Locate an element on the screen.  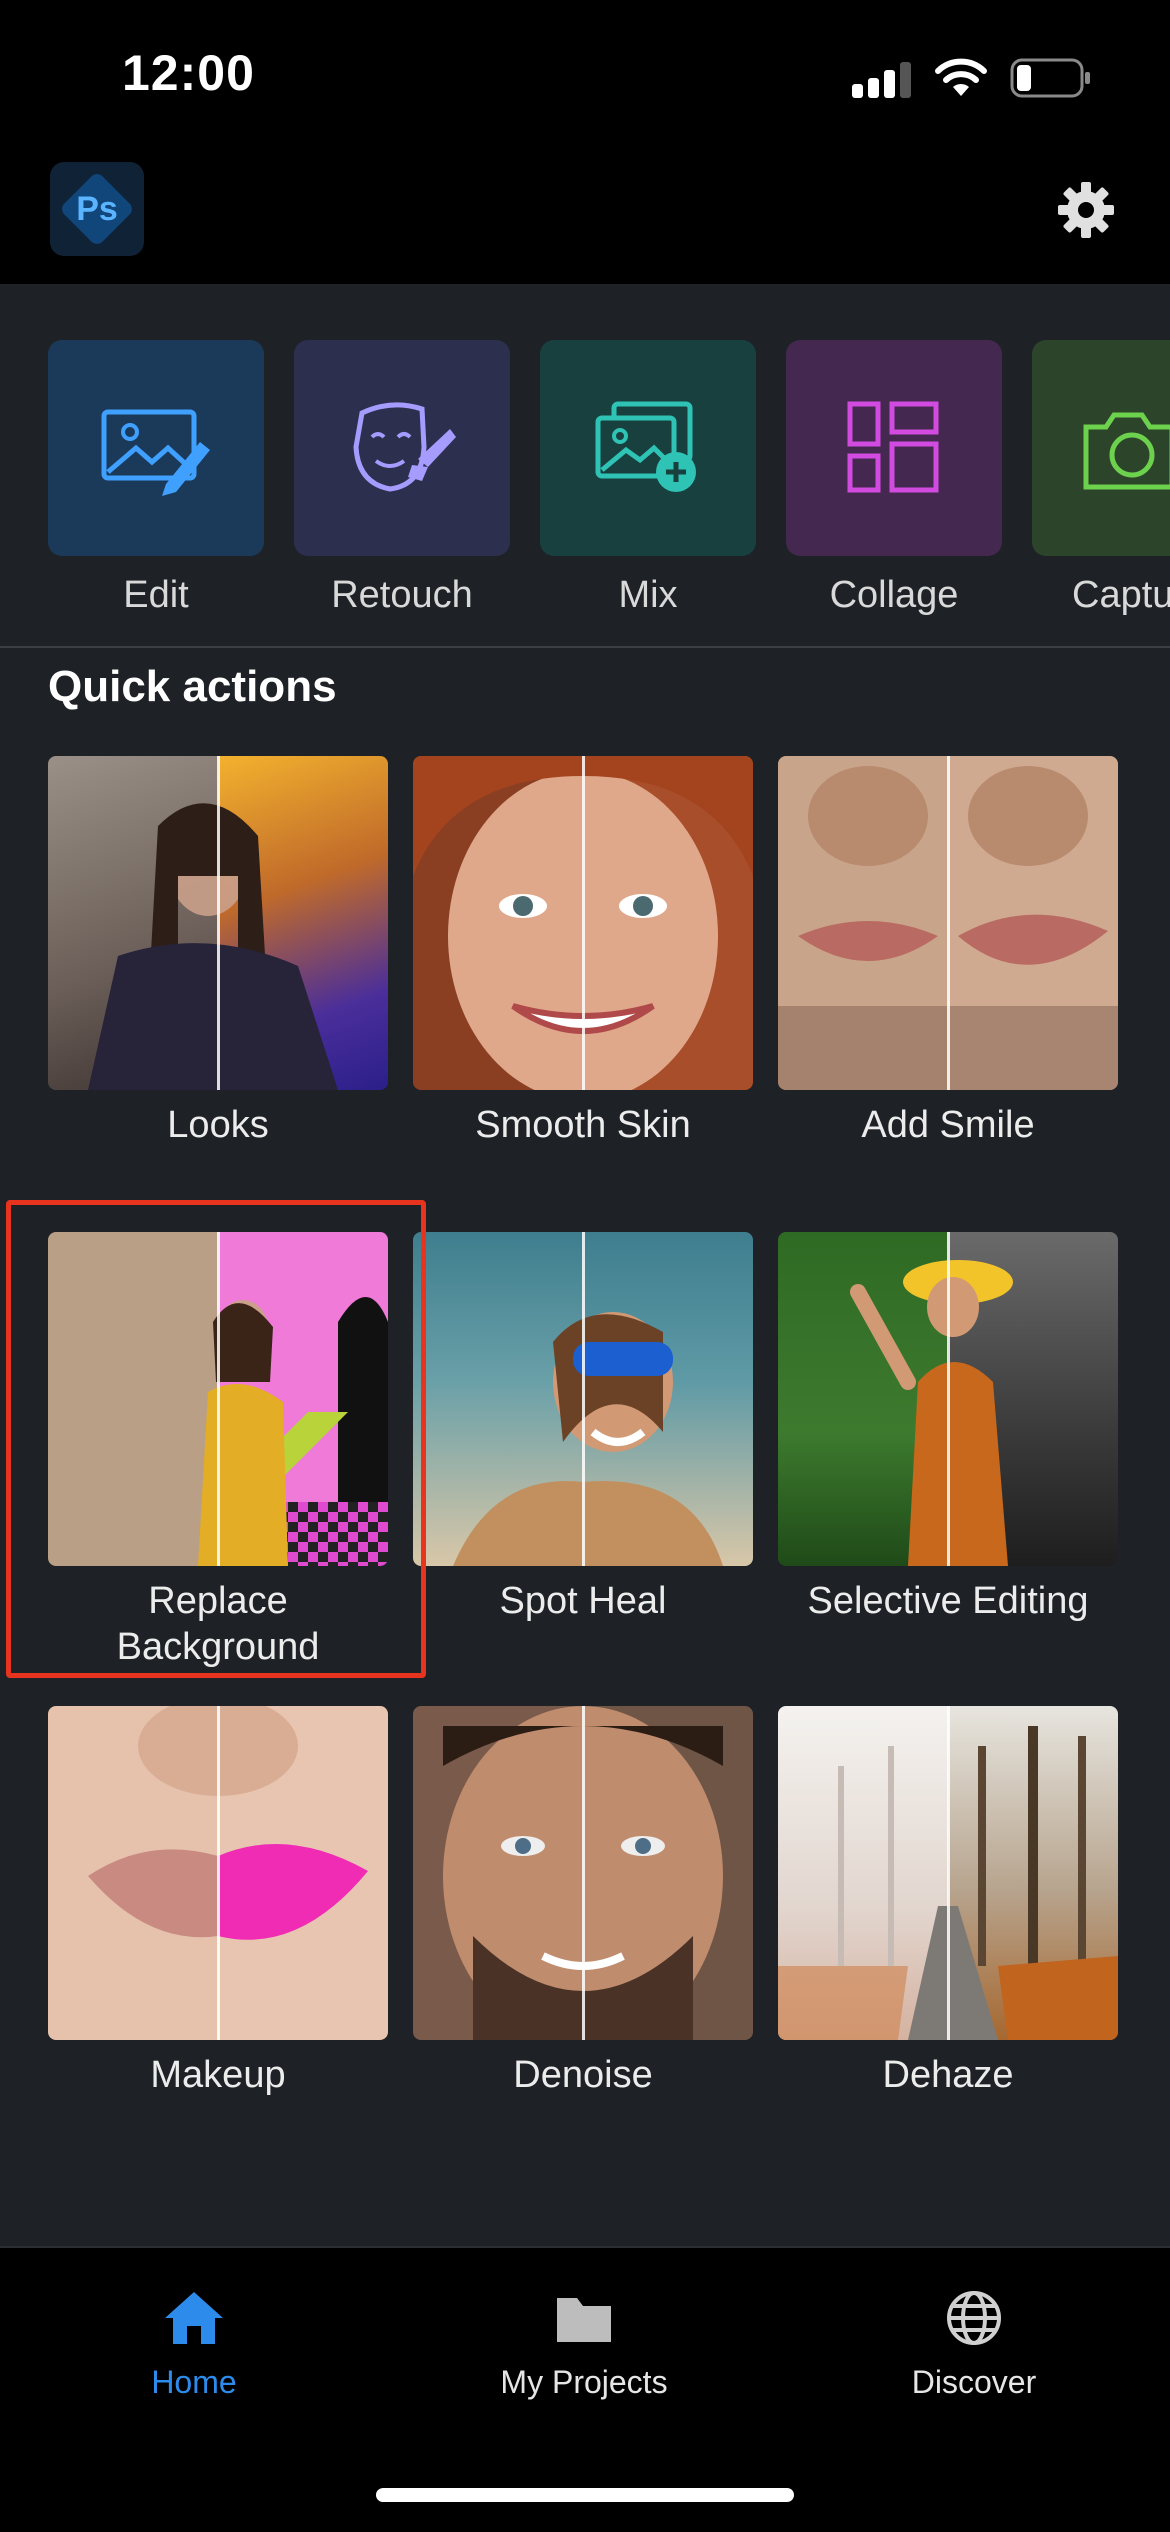
spot-heal-thumbnail is located at coordinates (583, 1399).